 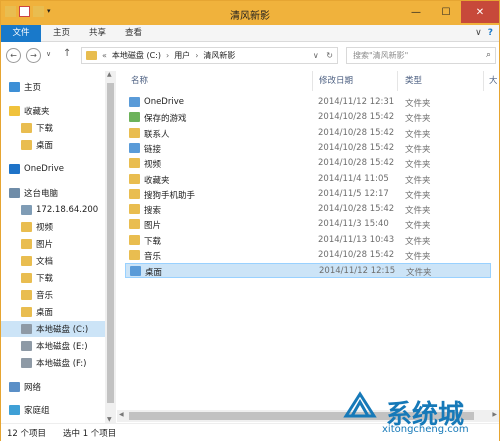 What do you see at coordinates (136, 55) in the screenshot?
I see `breadcrumb-drive: 本地磁盘 (C:)` at bounding box center [136, 55].